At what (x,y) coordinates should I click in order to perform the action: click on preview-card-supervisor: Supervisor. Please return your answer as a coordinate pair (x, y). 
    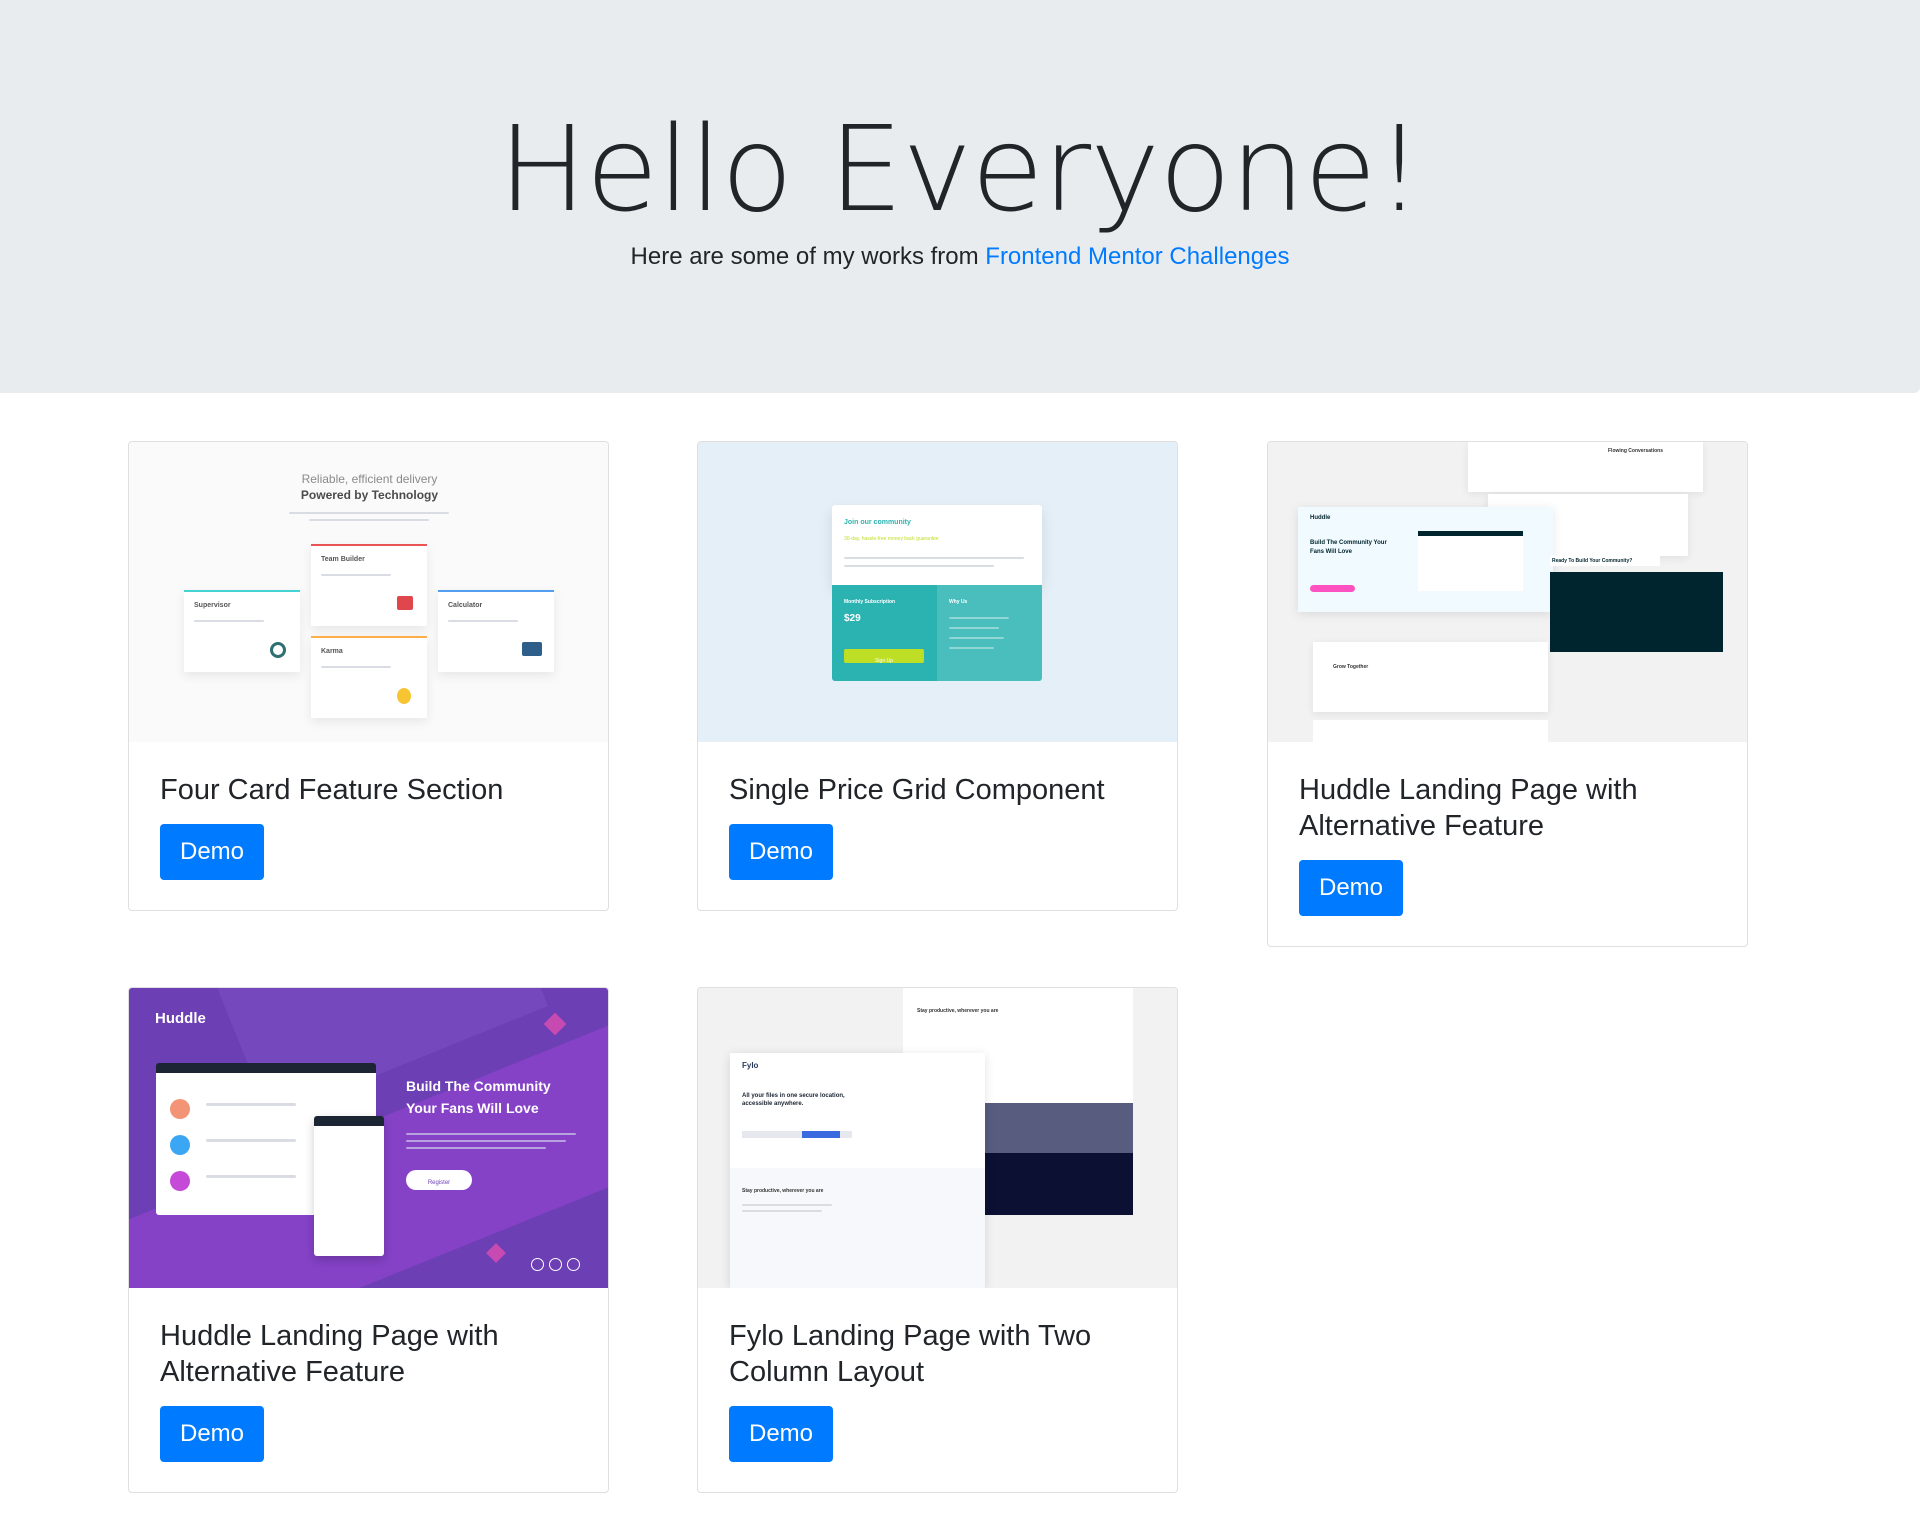
    Looking at the image, I should click on (242, 631).